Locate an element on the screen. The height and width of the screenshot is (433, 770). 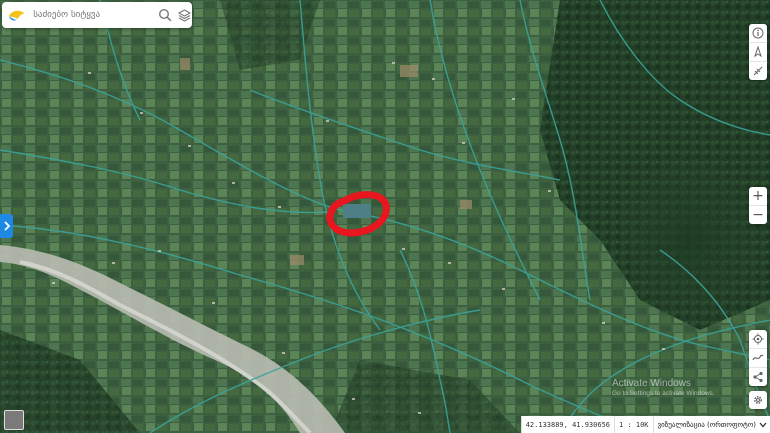
zoom-in-button: + is located at coordinates (758, 196).